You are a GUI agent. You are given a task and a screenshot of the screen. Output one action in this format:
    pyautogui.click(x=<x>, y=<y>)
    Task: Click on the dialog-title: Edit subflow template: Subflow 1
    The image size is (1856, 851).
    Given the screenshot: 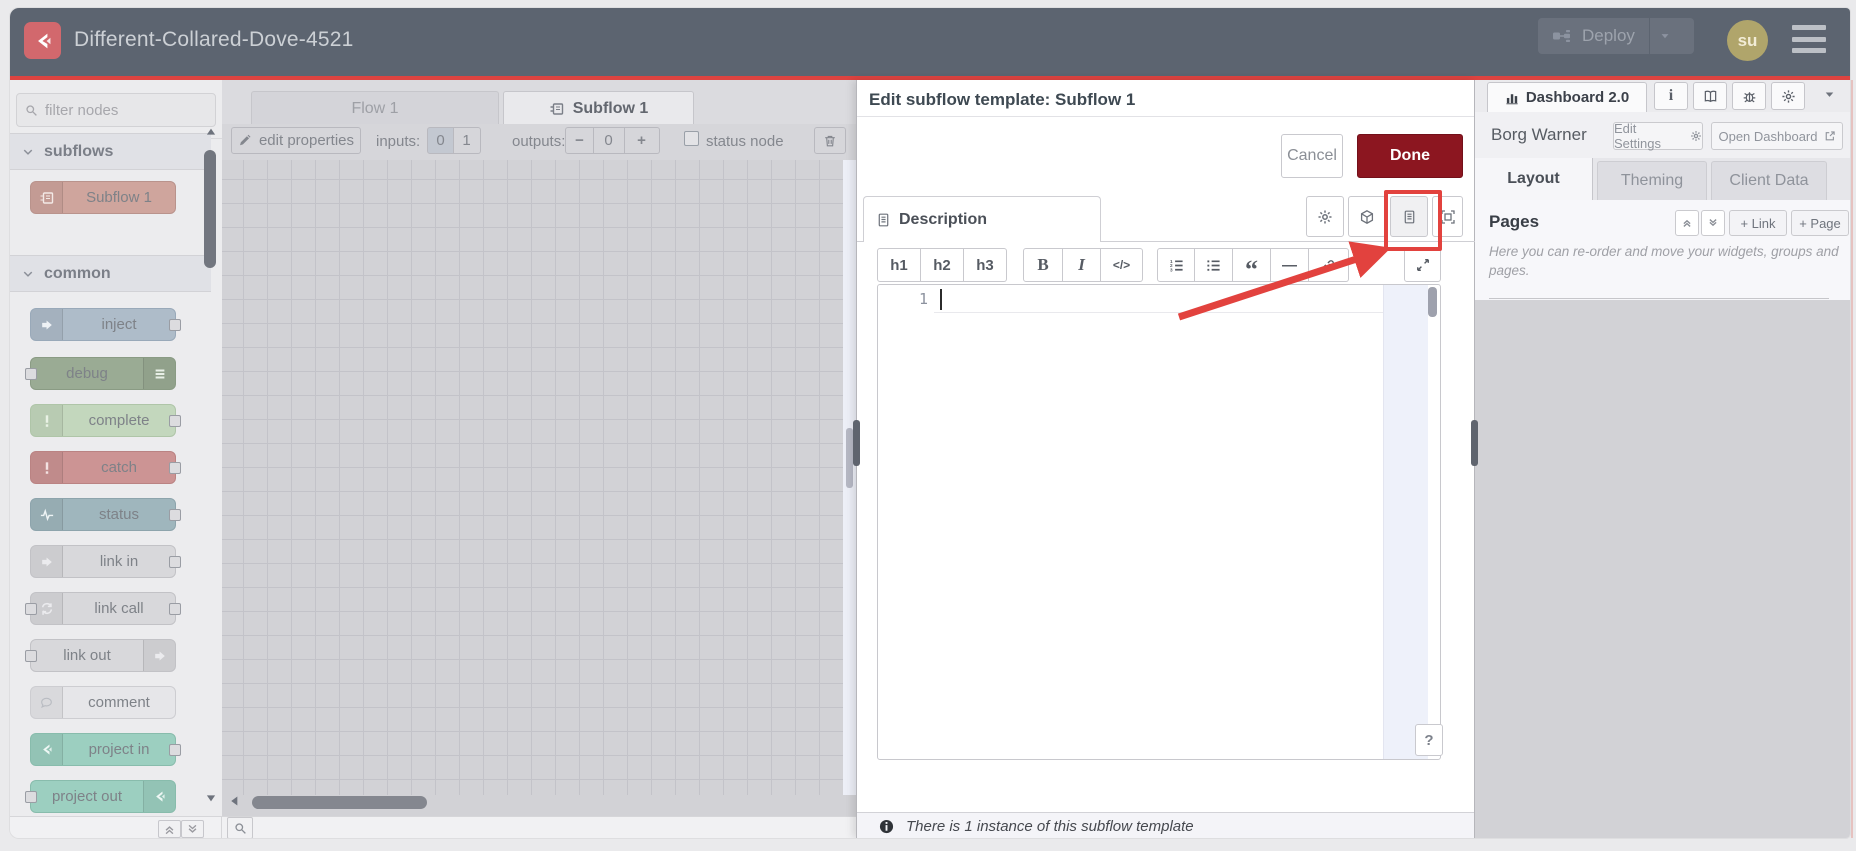 What is the action you would take?
    pyautogui.click(x=1002, y=99)
    